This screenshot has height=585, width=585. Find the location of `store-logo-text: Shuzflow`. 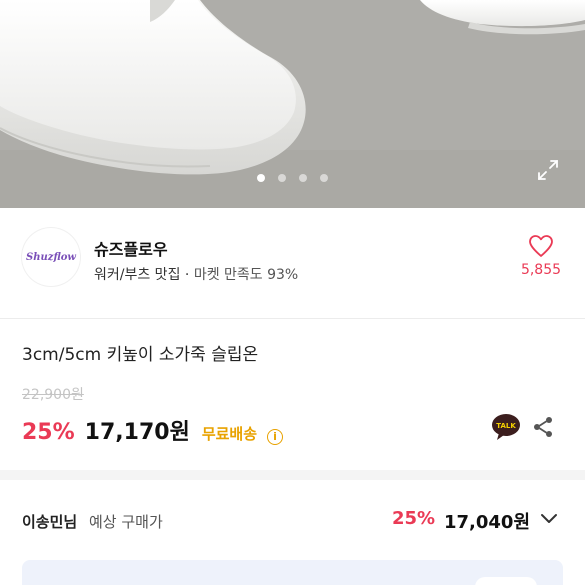

store-logo-text: Shuzflow is located at coordinates (51, 257).